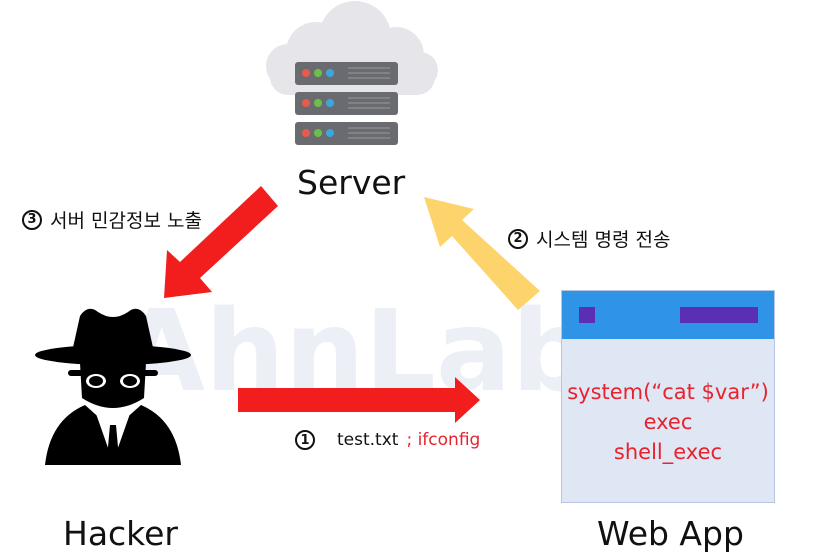  What do you see at coordinates (668, 392) in the screenshot?
I see `code-line: system(“cat $var”)` at bounding box center [668, 392].